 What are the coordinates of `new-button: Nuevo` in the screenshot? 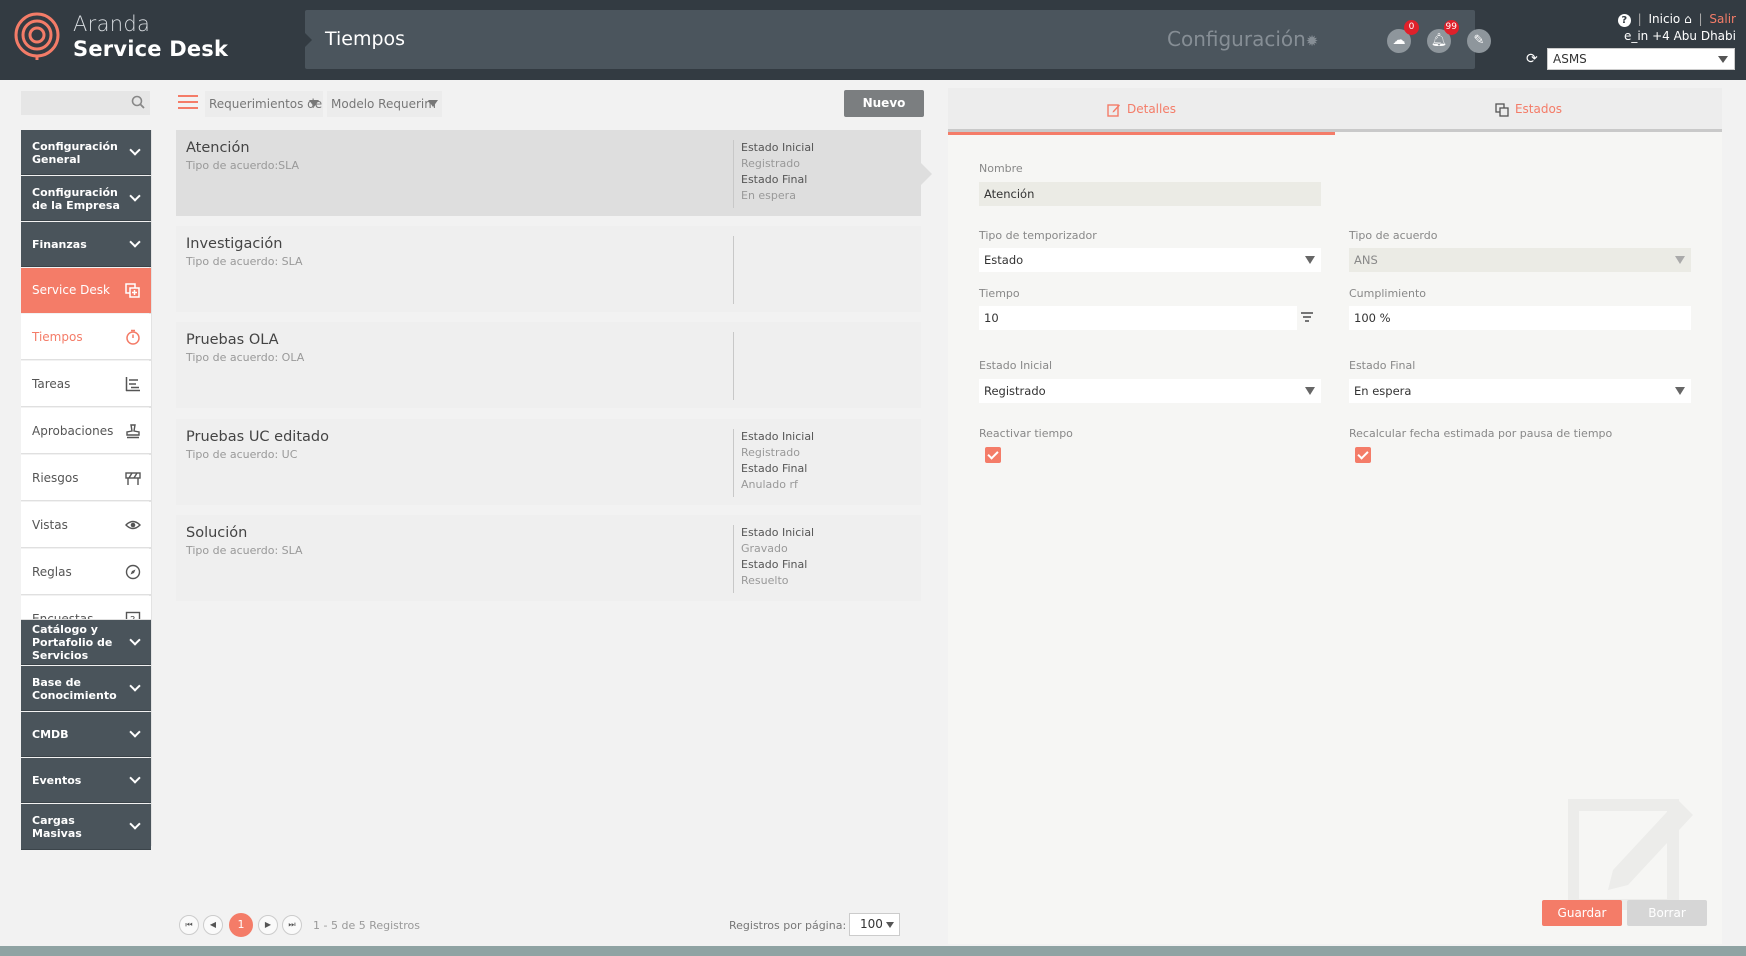 It's located at (884, 103).